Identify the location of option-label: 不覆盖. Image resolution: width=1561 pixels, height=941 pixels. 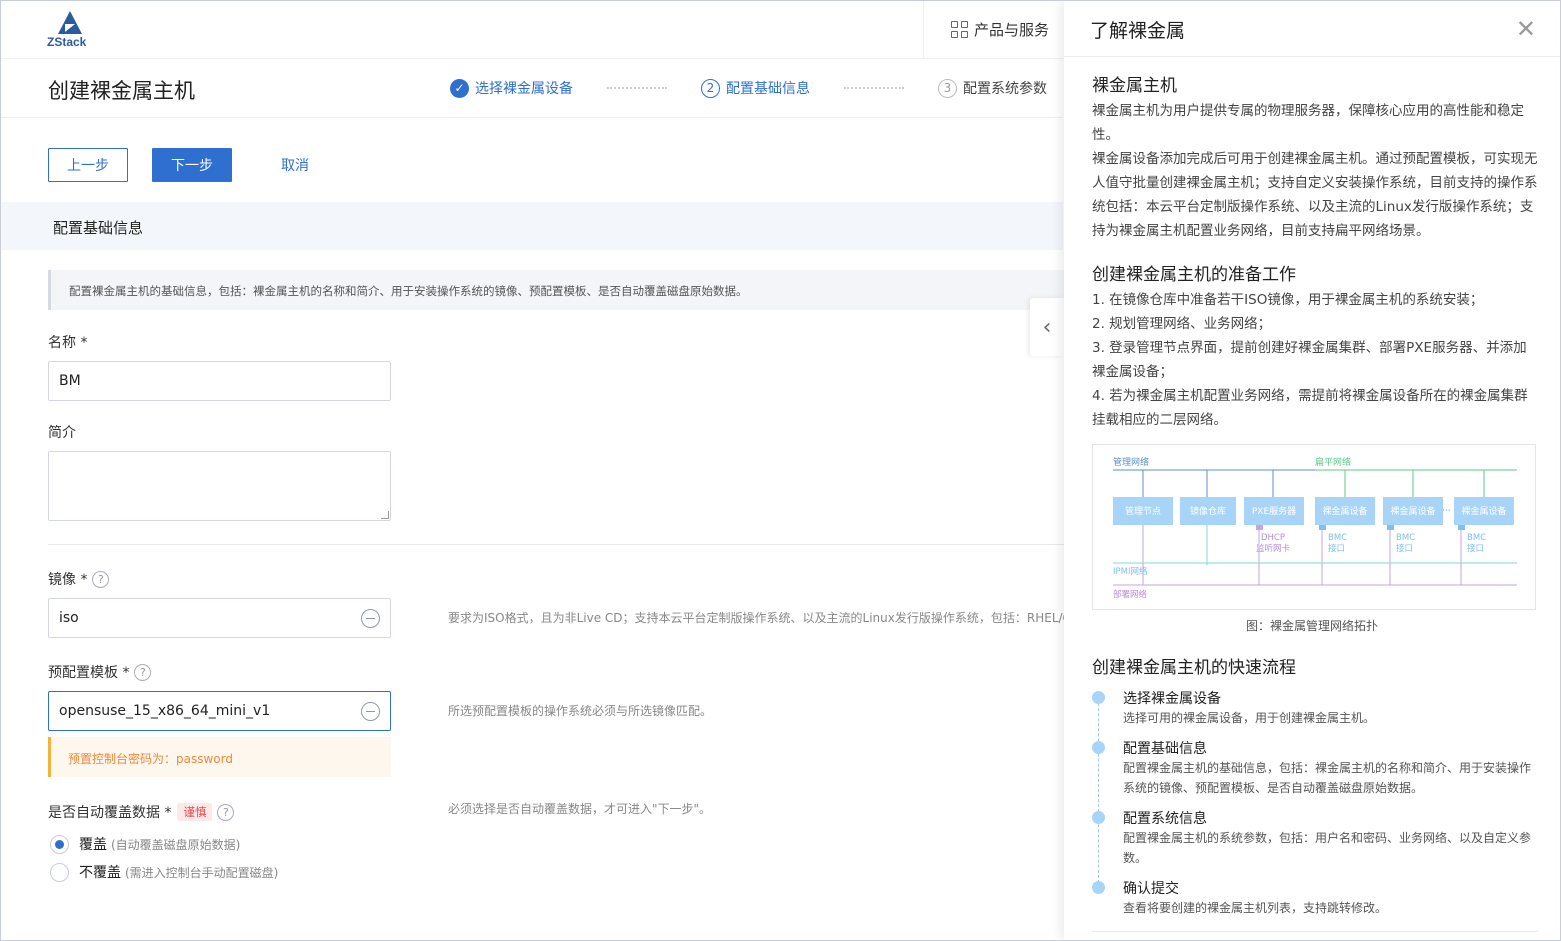
(100, 873).